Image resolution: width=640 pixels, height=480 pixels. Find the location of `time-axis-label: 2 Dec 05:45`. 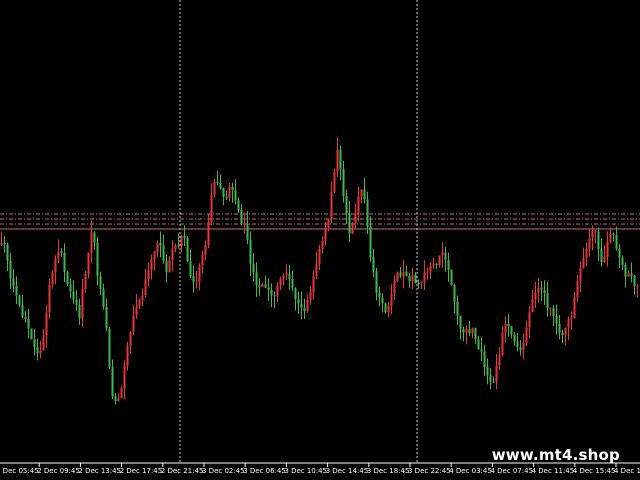

time-axis-label: 2 Dec 05:45 is located at coordinates (19, 471).